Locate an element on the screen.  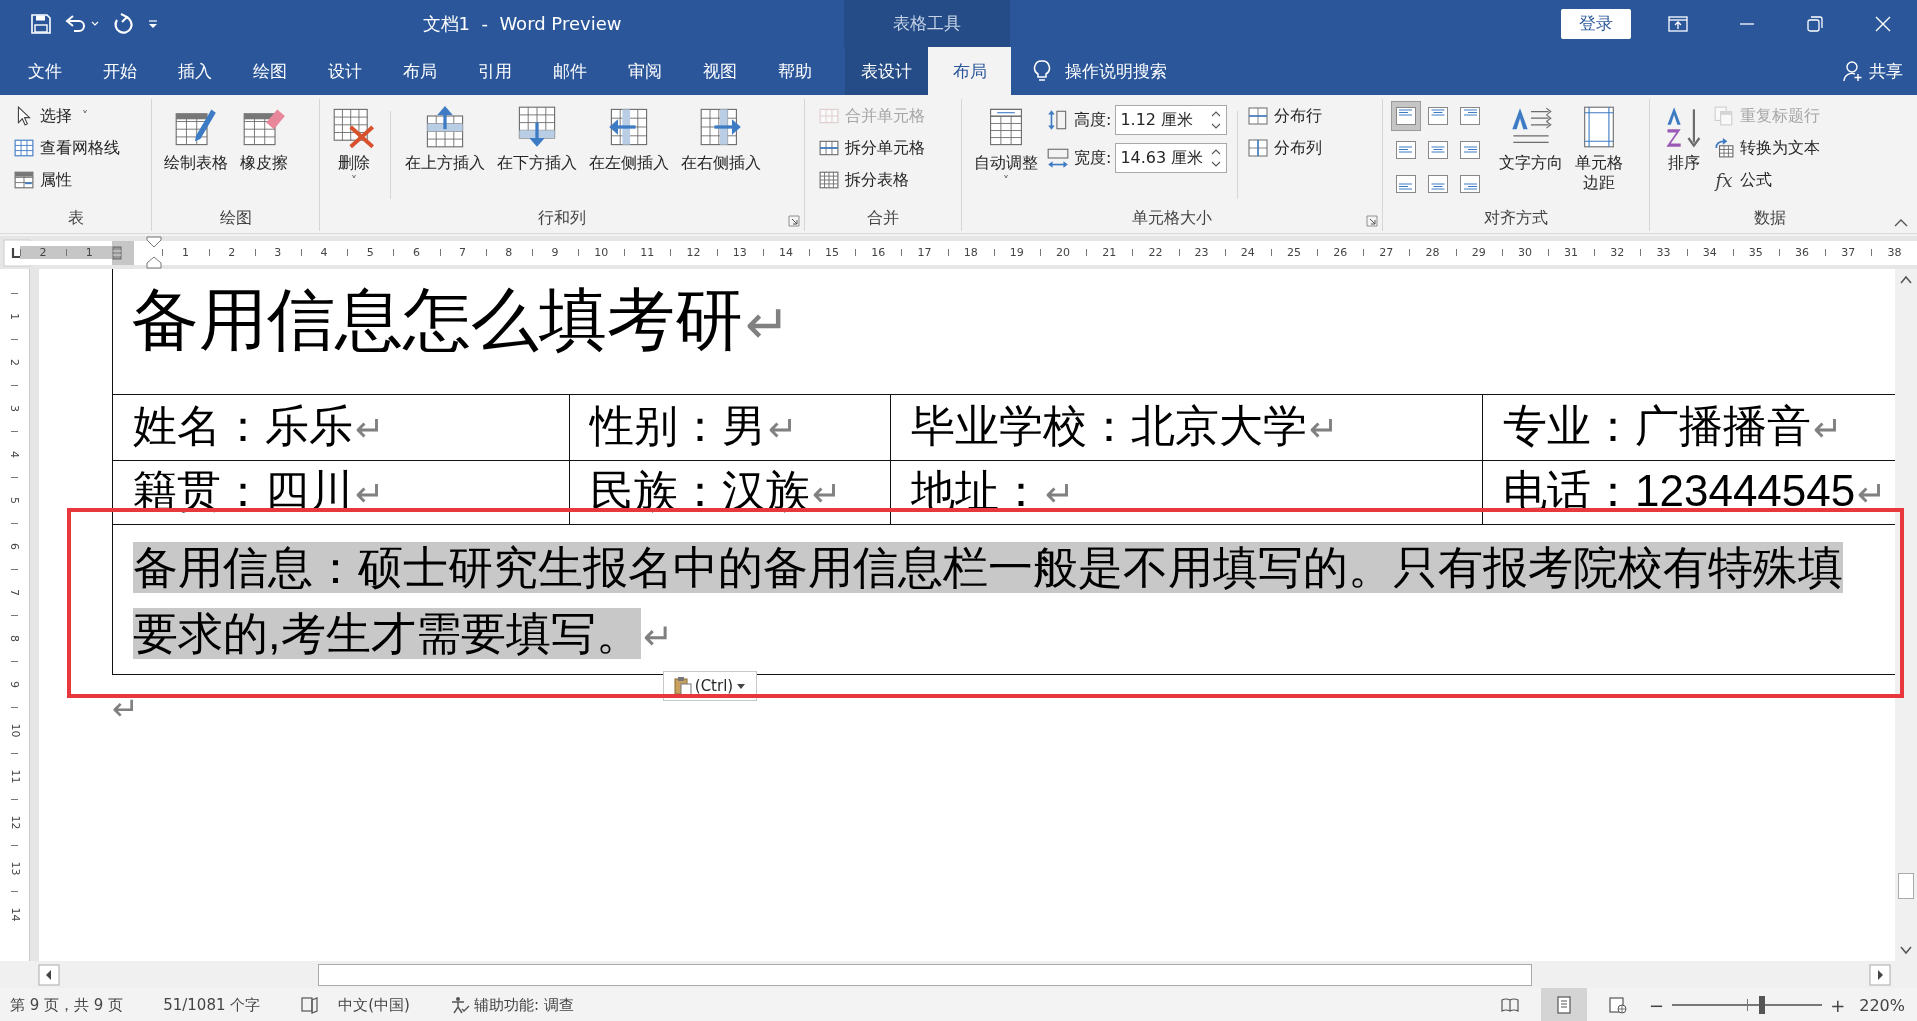
ruler-number: 4 is located at coordinates (14, 454).